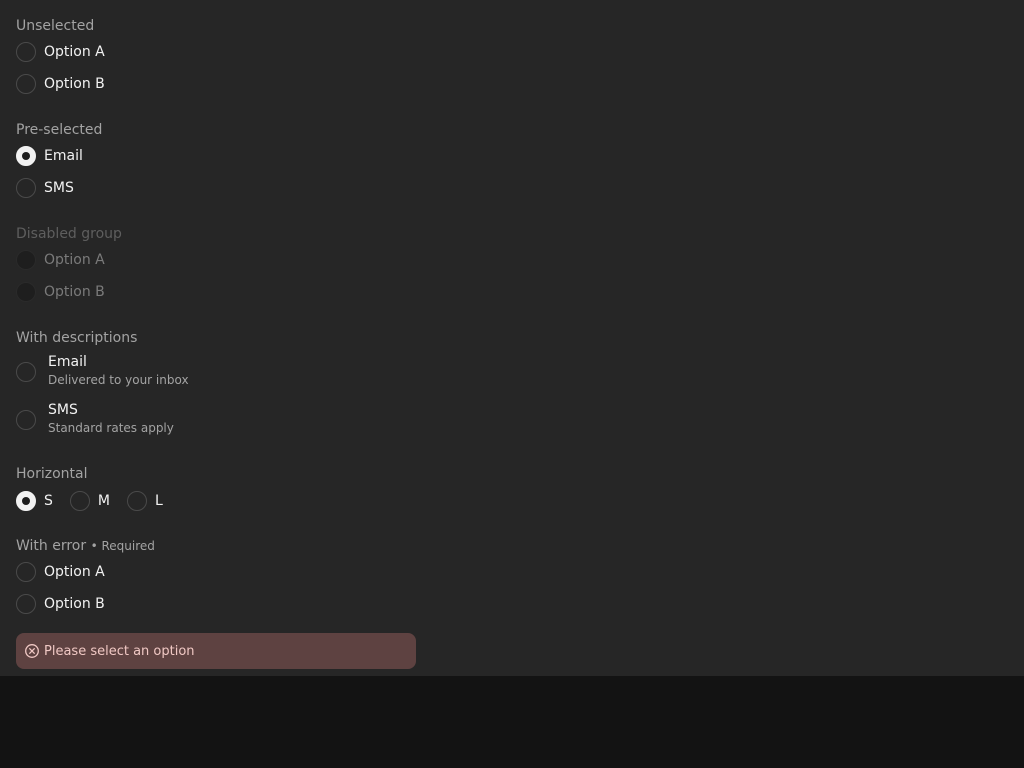 This screenshot has height=768, width=1024. What do you see at coordinates (119, 651) in the screenshot?
I see `error-message-text: Please select an option` at bounding box center [119, 651].